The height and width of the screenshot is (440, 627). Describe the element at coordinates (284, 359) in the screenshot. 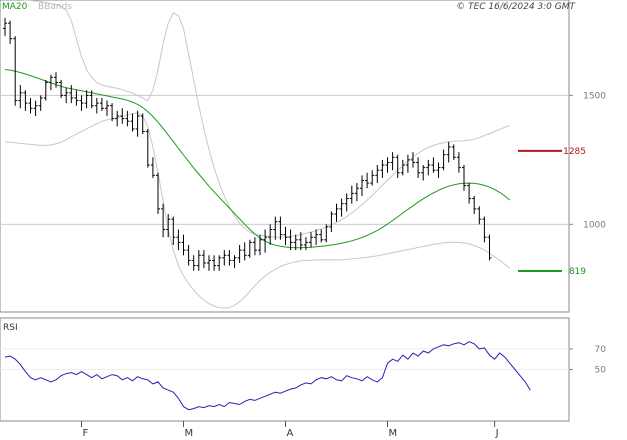

I see `rsi-gridlines` at that location.